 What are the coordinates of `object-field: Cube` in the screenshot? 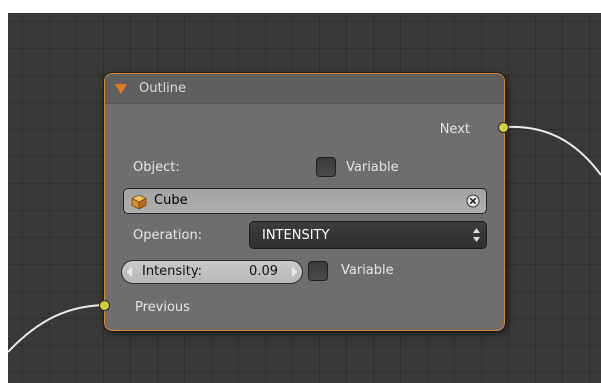 It's located at (305, 201).